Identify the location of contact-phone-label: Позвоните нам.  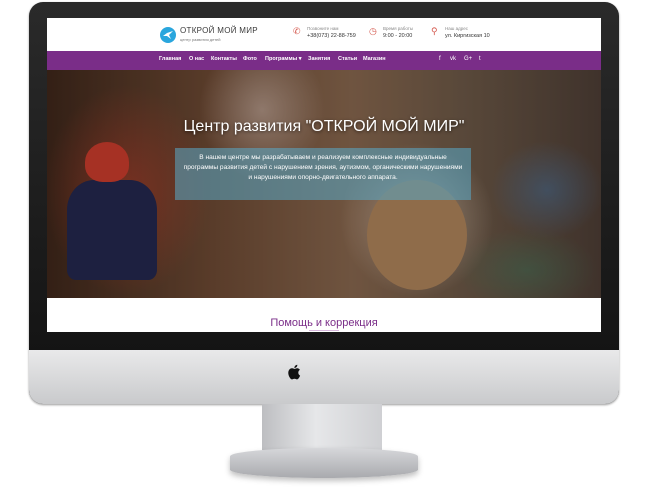
(323, 28).